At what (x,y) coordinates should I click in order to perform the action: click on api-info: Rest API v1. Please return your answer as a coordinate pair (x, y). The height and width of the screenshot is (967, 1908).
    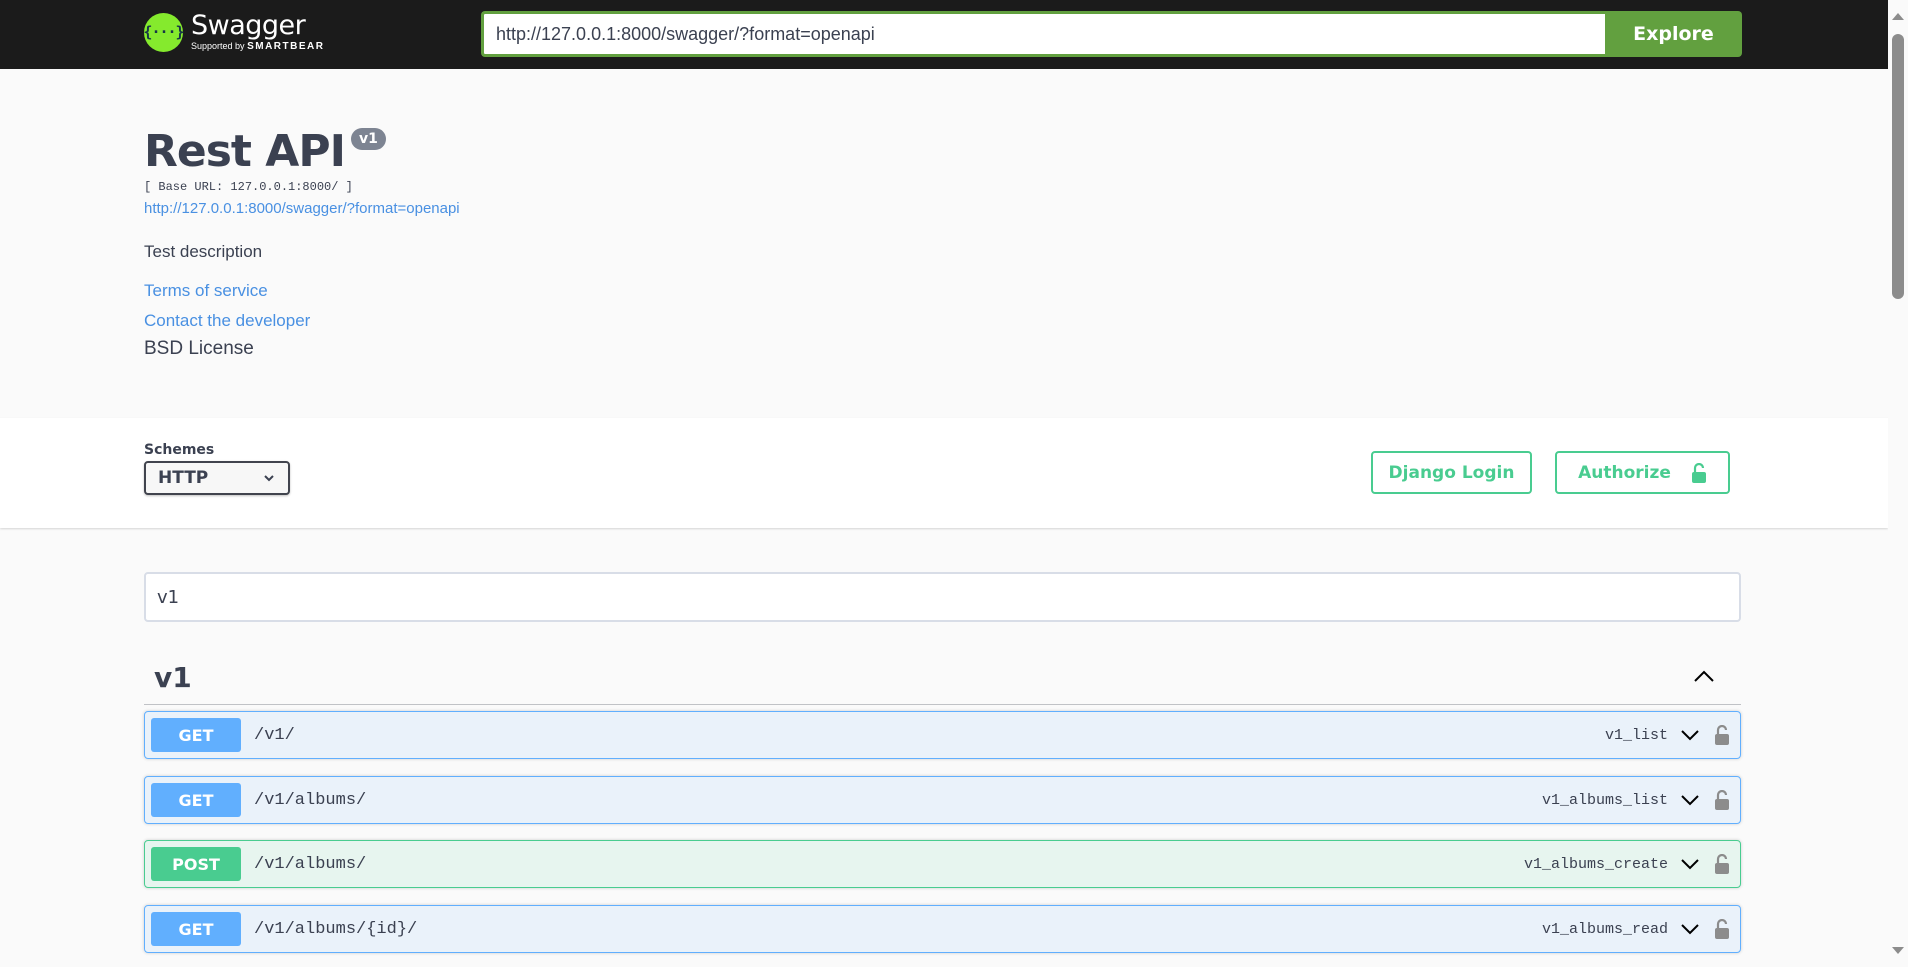
    Looking at the image, I should click on (265, 152).